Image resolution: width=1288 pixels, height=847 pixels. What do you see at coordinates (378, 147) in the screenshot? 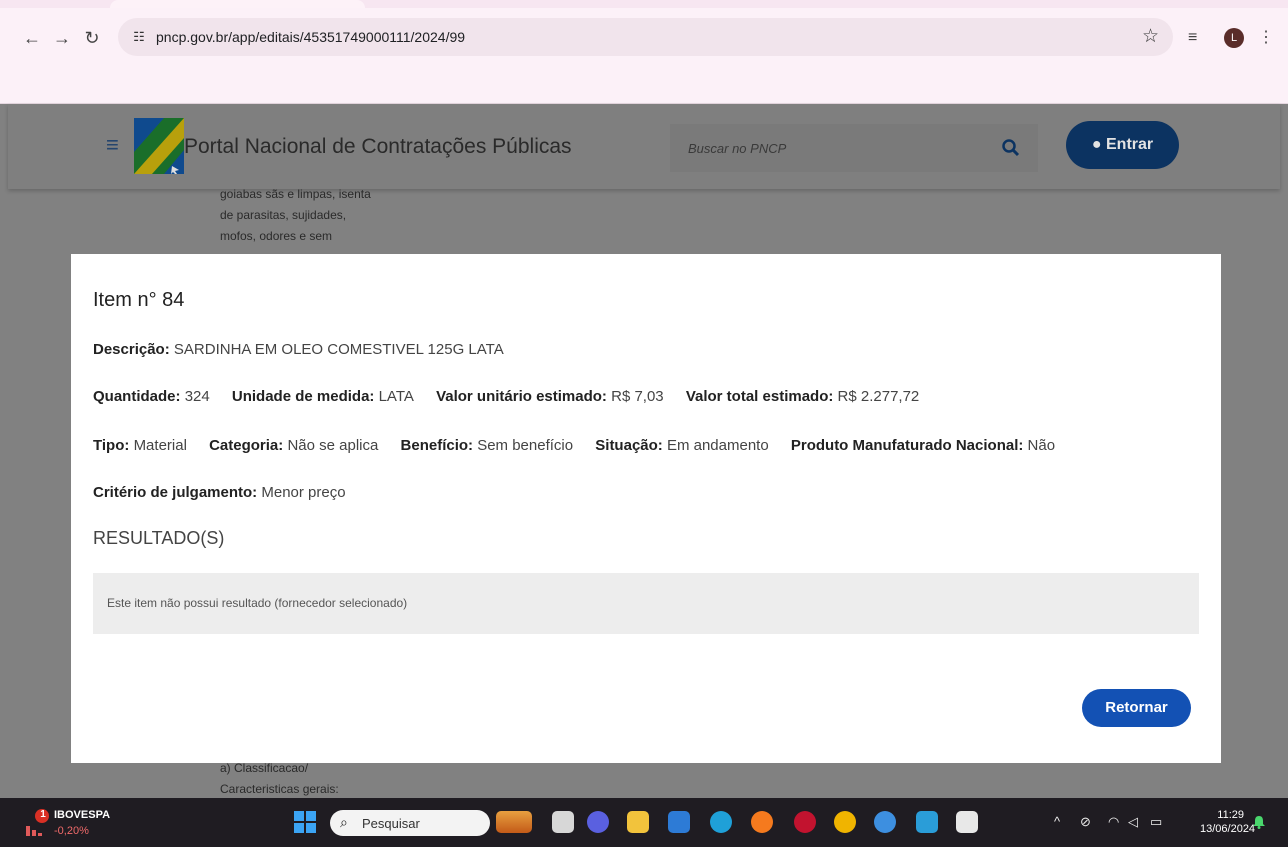
I see `portal-title: Portal Nacional de Contratações Públicas` at bounding box center [378, 147].